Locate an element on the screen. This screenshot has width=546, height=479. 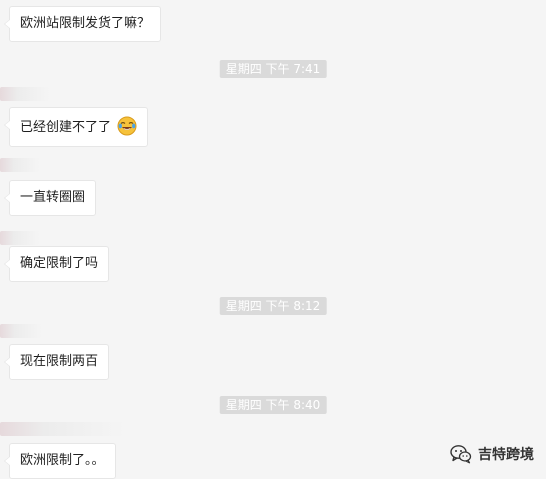
message-bubble: 确定限制了吗 is located at coordinates (56, 264).